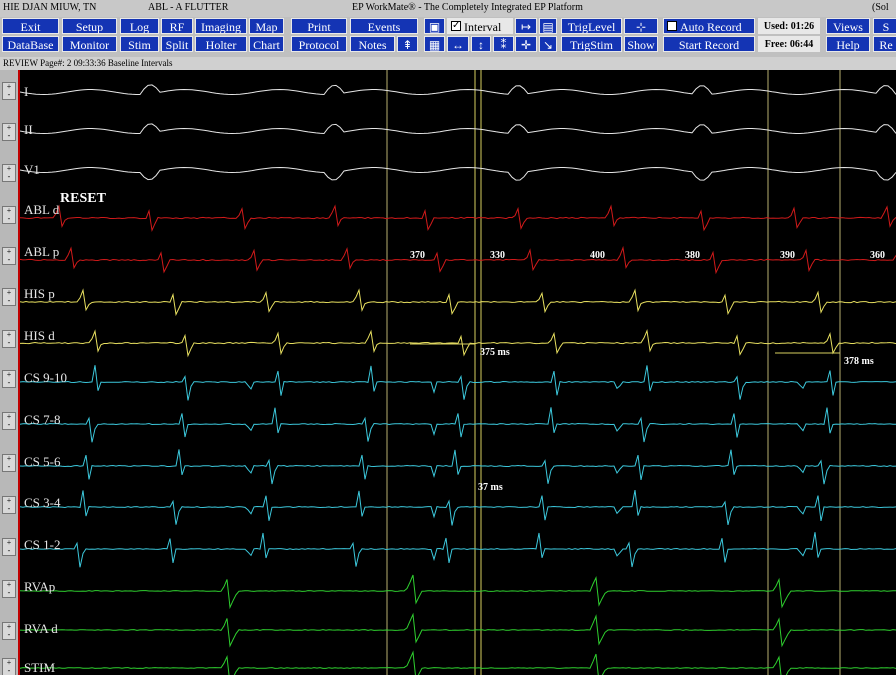 This screenshot has height=675, width=896. I want to click on interval-value: 330, so click(497, 255).